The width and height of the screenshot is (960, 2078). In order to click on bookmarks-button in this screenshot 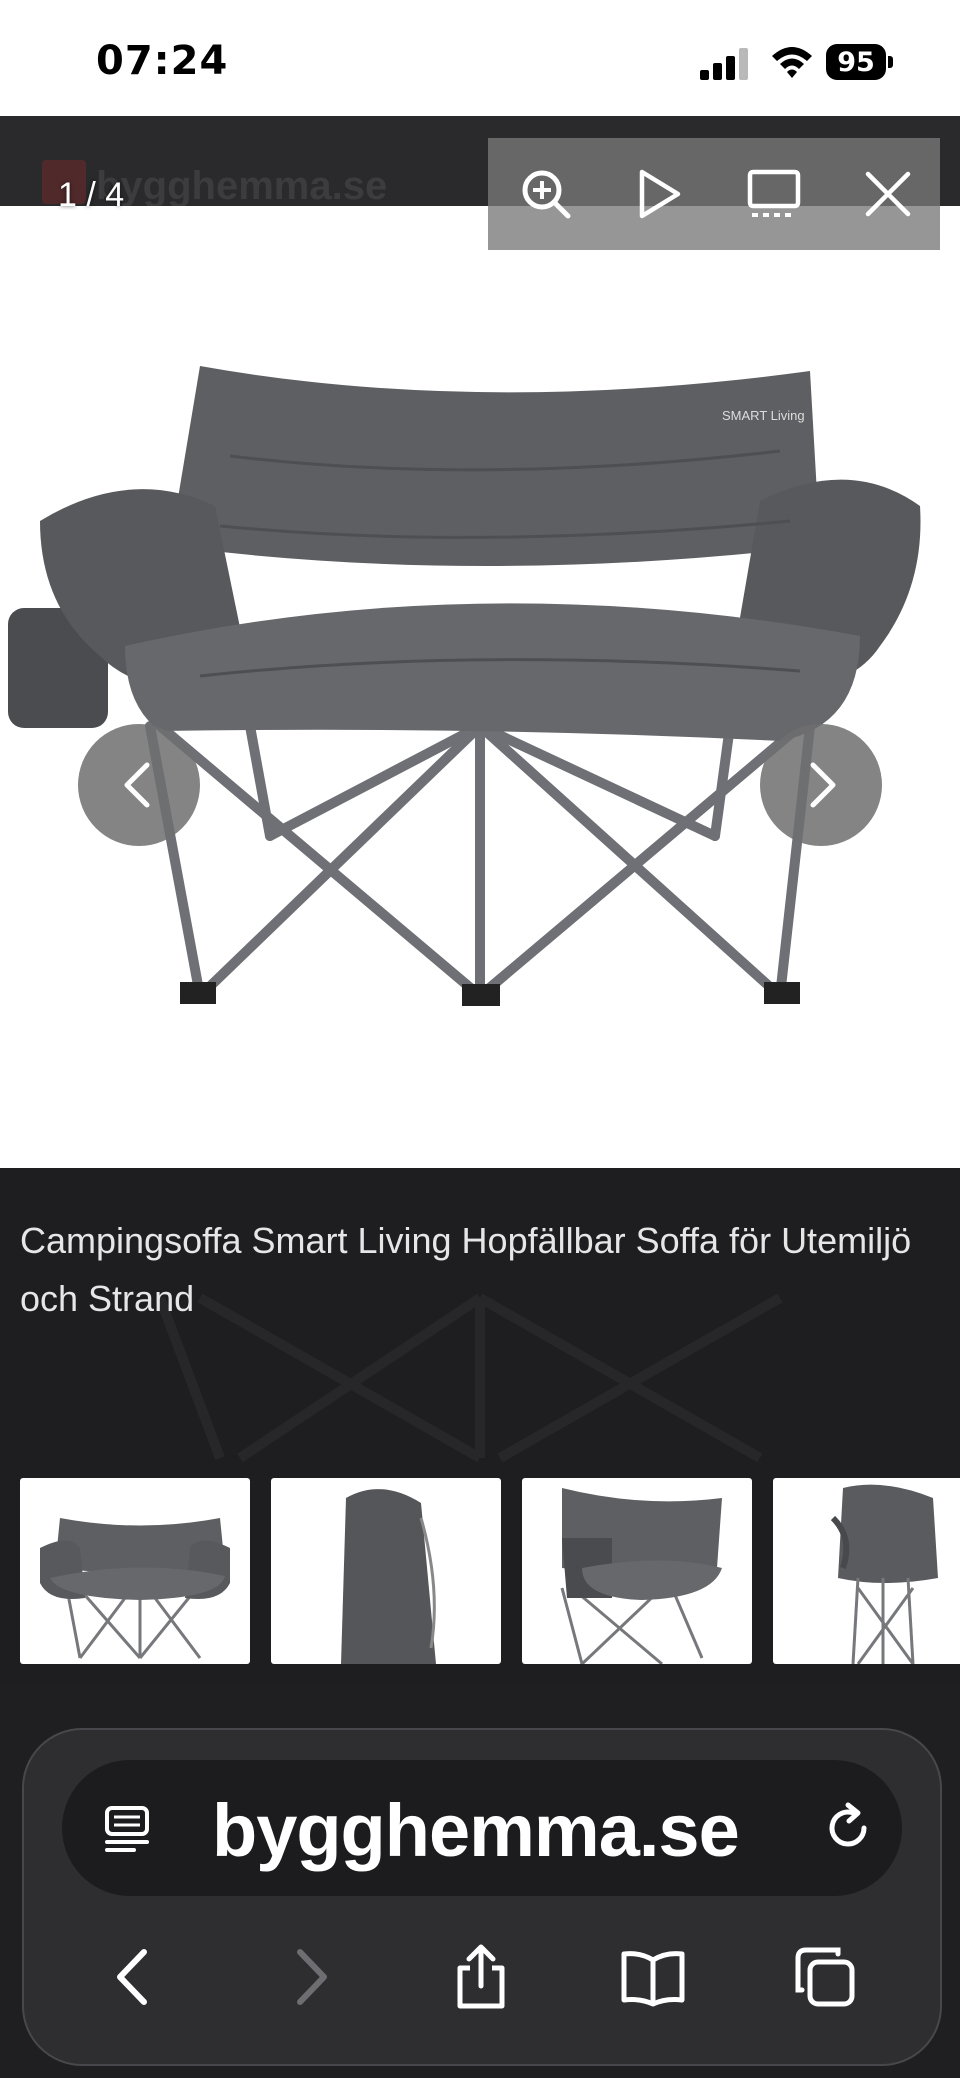, I will do `click(653, 1977)`.